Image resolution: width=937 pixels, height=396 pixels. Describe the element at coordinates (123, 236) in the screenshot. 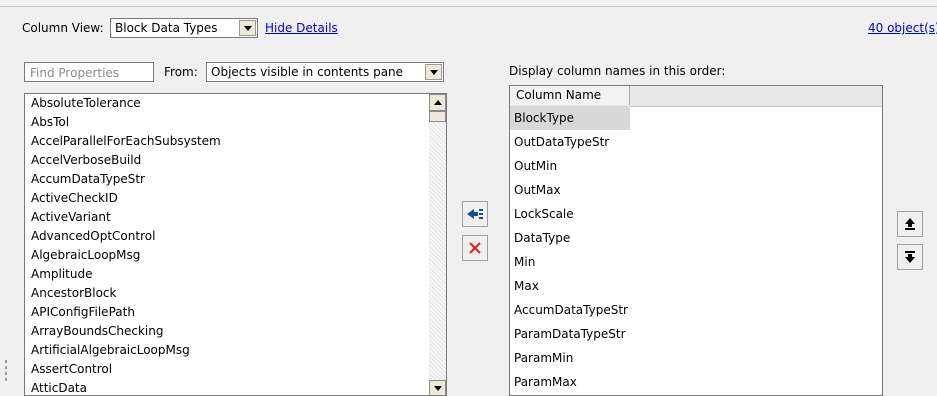

I see `property-item: AdvancedOptControl` at that location.